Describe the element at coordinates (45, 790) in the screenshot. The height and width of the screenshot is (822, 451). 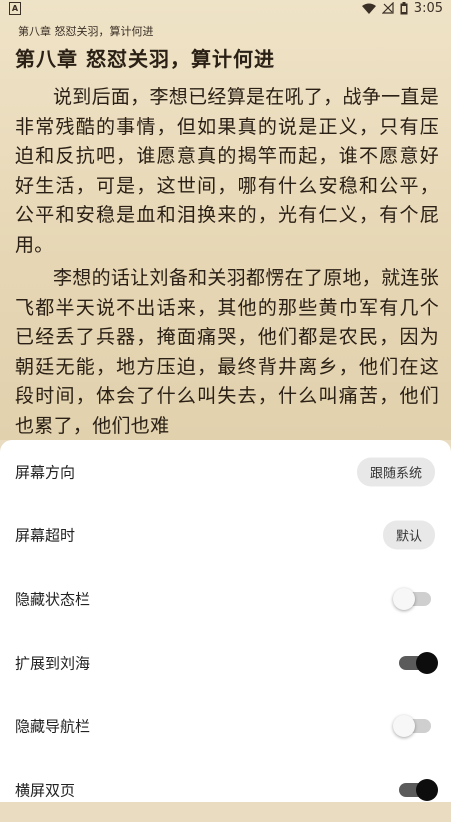
I see `setting-label: 横屏双页` at that location.